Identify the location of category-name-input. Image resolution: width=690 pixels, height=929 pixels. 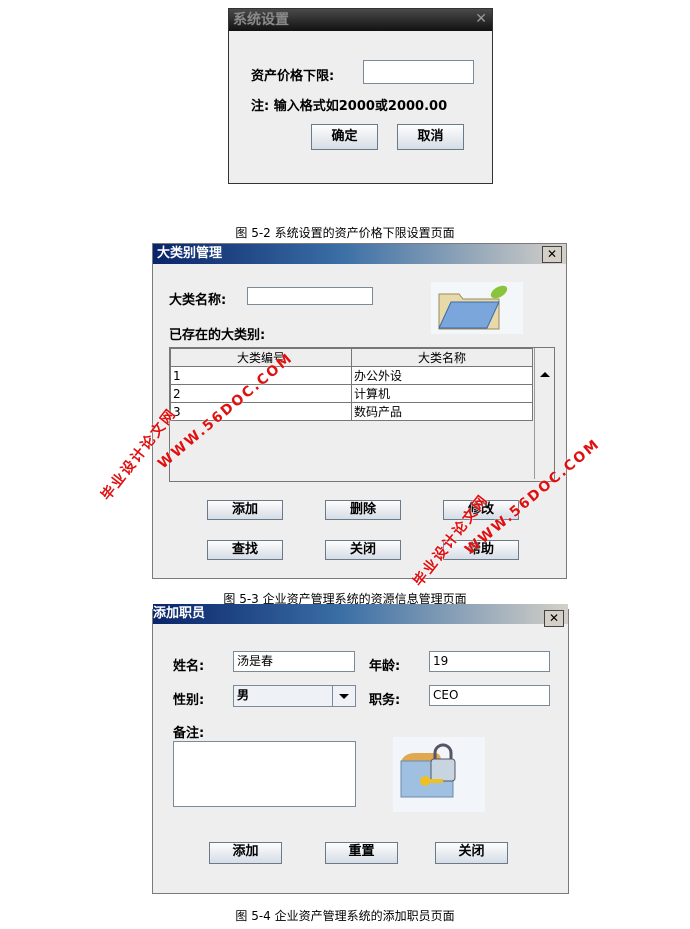
(310, 296).